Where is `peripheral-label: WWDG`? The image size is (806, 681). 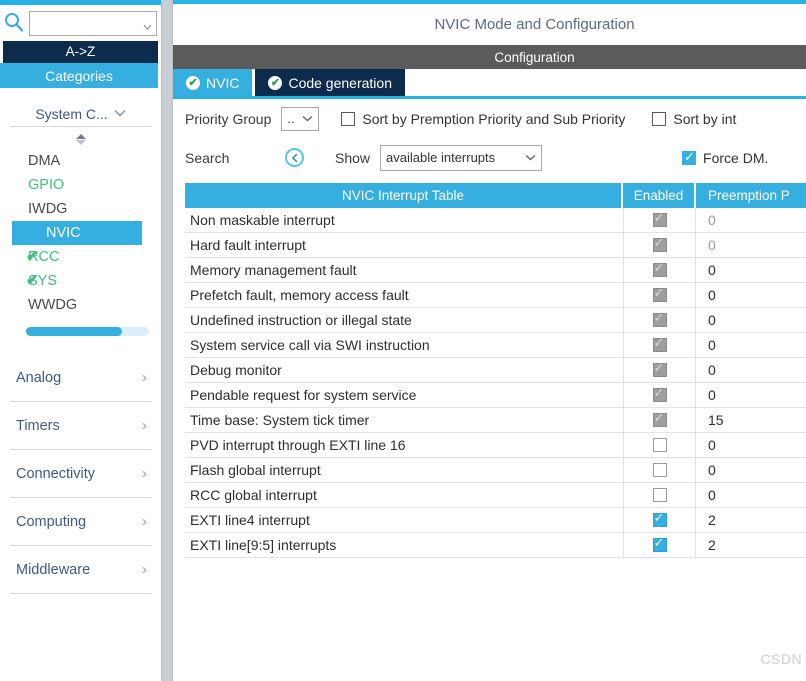
peripheral-label: WWDG is located at coordinates (53, 305).